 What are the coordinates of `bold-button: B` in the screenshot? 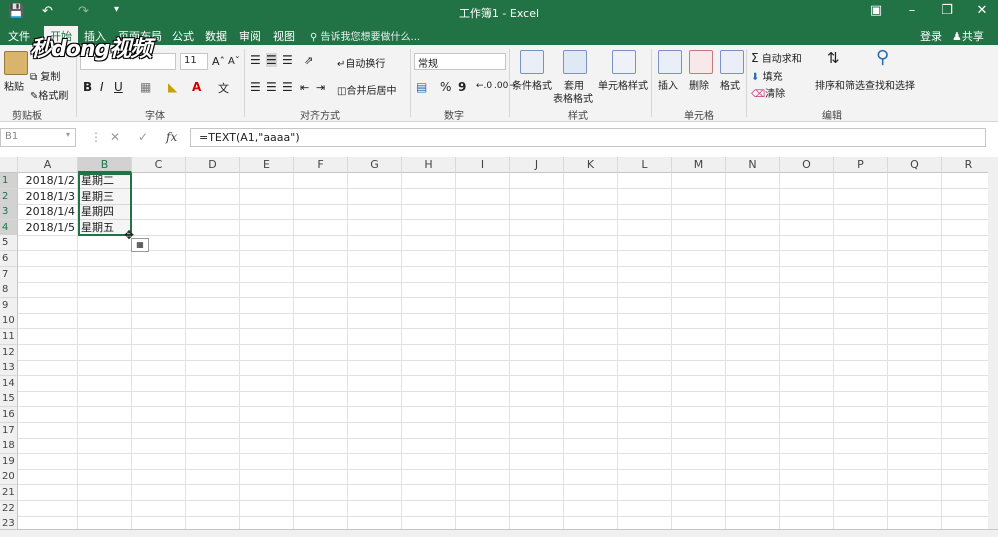 It's located at (87, 87).